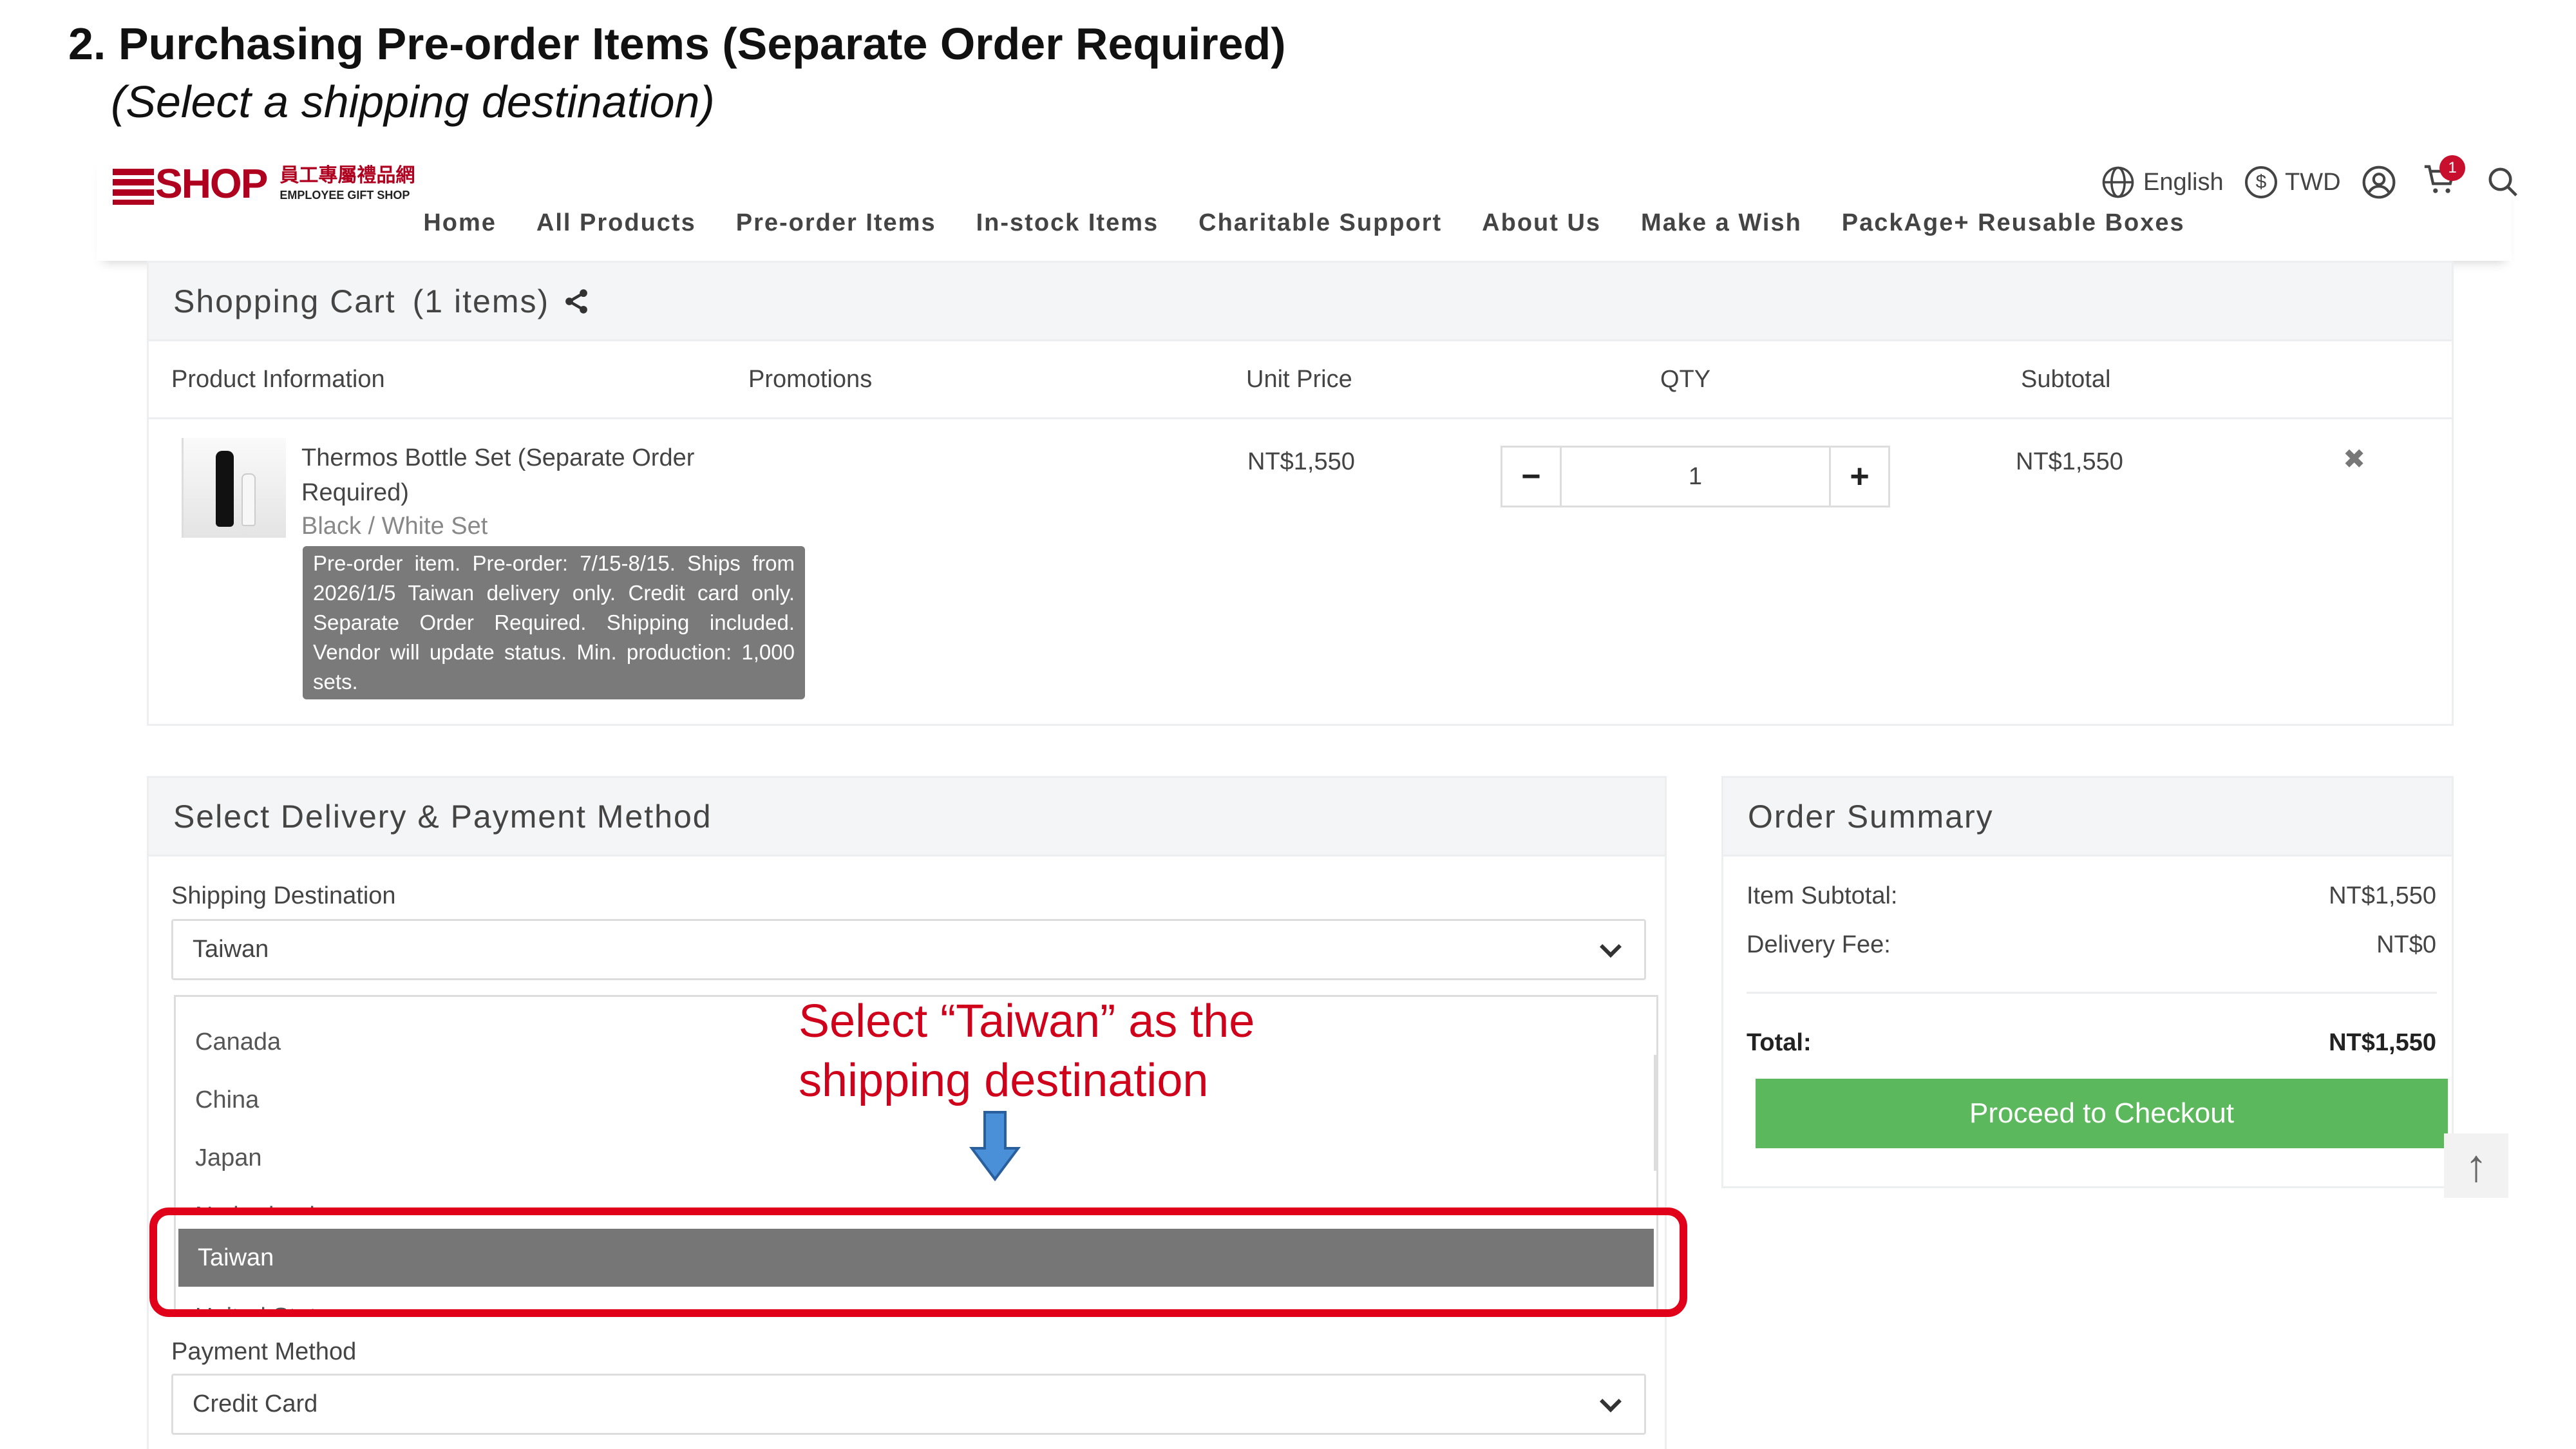 The height and width of the screenshot is (1449, 2576). I want to click on logo-zh: 員工專屬禮品網, so click(347, 175).